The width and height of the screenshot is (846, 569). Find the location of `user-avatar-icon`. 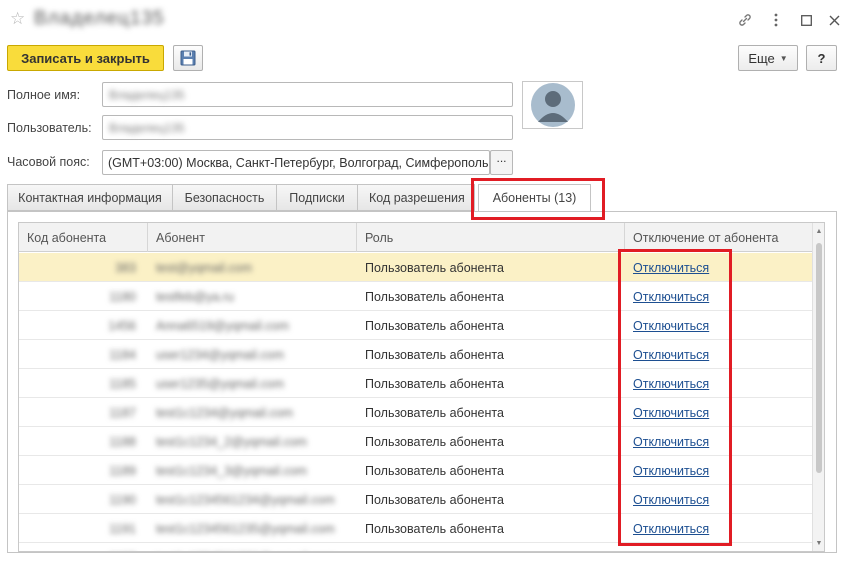

user-avatar-icon is located at coordinates (552, 105).